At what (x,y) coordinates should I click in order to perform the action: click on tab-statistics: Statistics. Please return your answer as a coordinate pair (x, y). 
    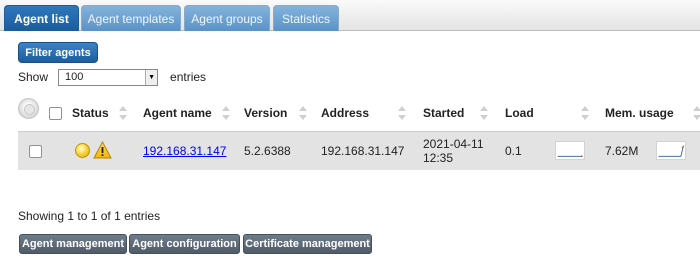
    Looking at the image, I should click on (306, 18).